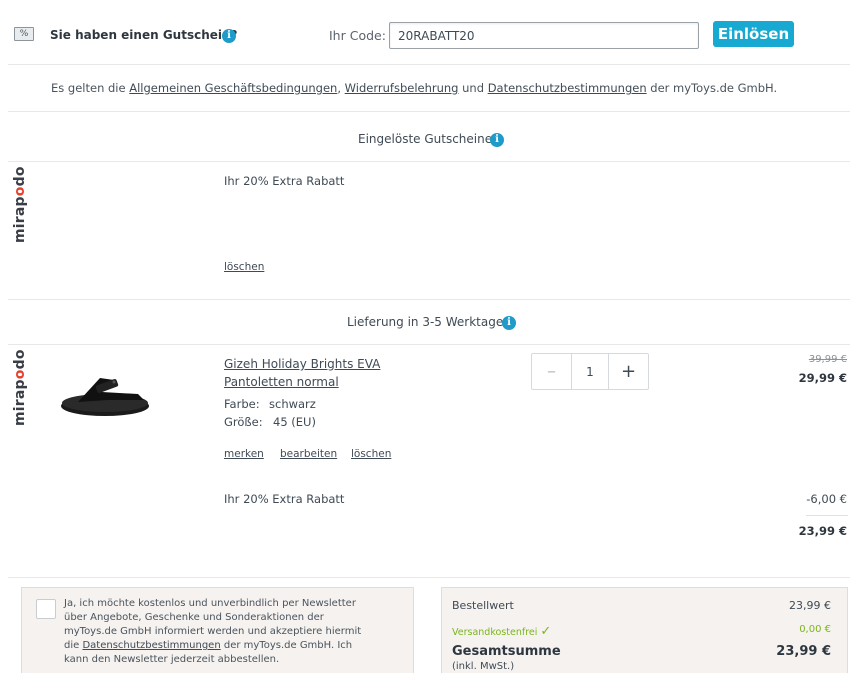 The width and height of the screenshot is (850, 673). What do you see at coordinates (357, 35) in the screenshot?
I see `code-label: Ihr Code:` at bounding box center [357, 35].